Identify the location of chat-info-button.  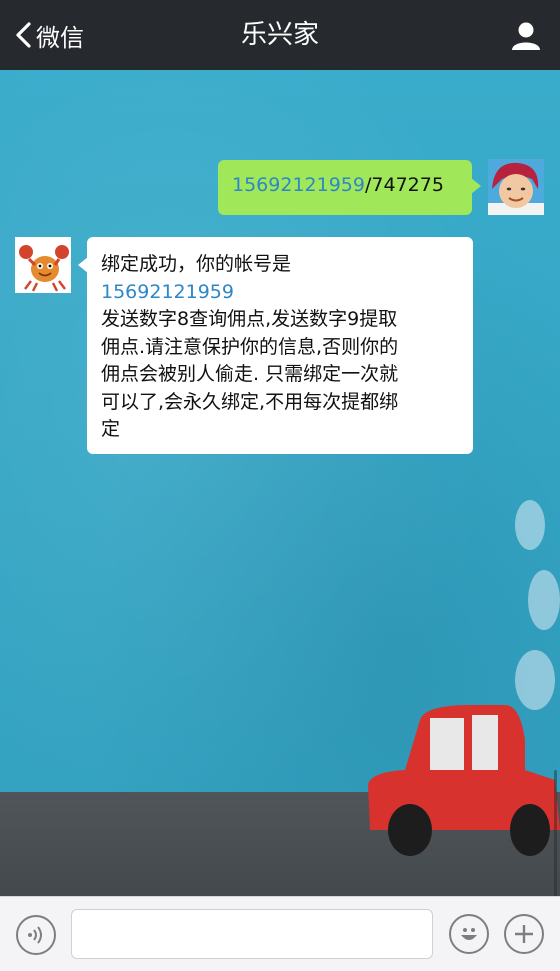
(526, 36).